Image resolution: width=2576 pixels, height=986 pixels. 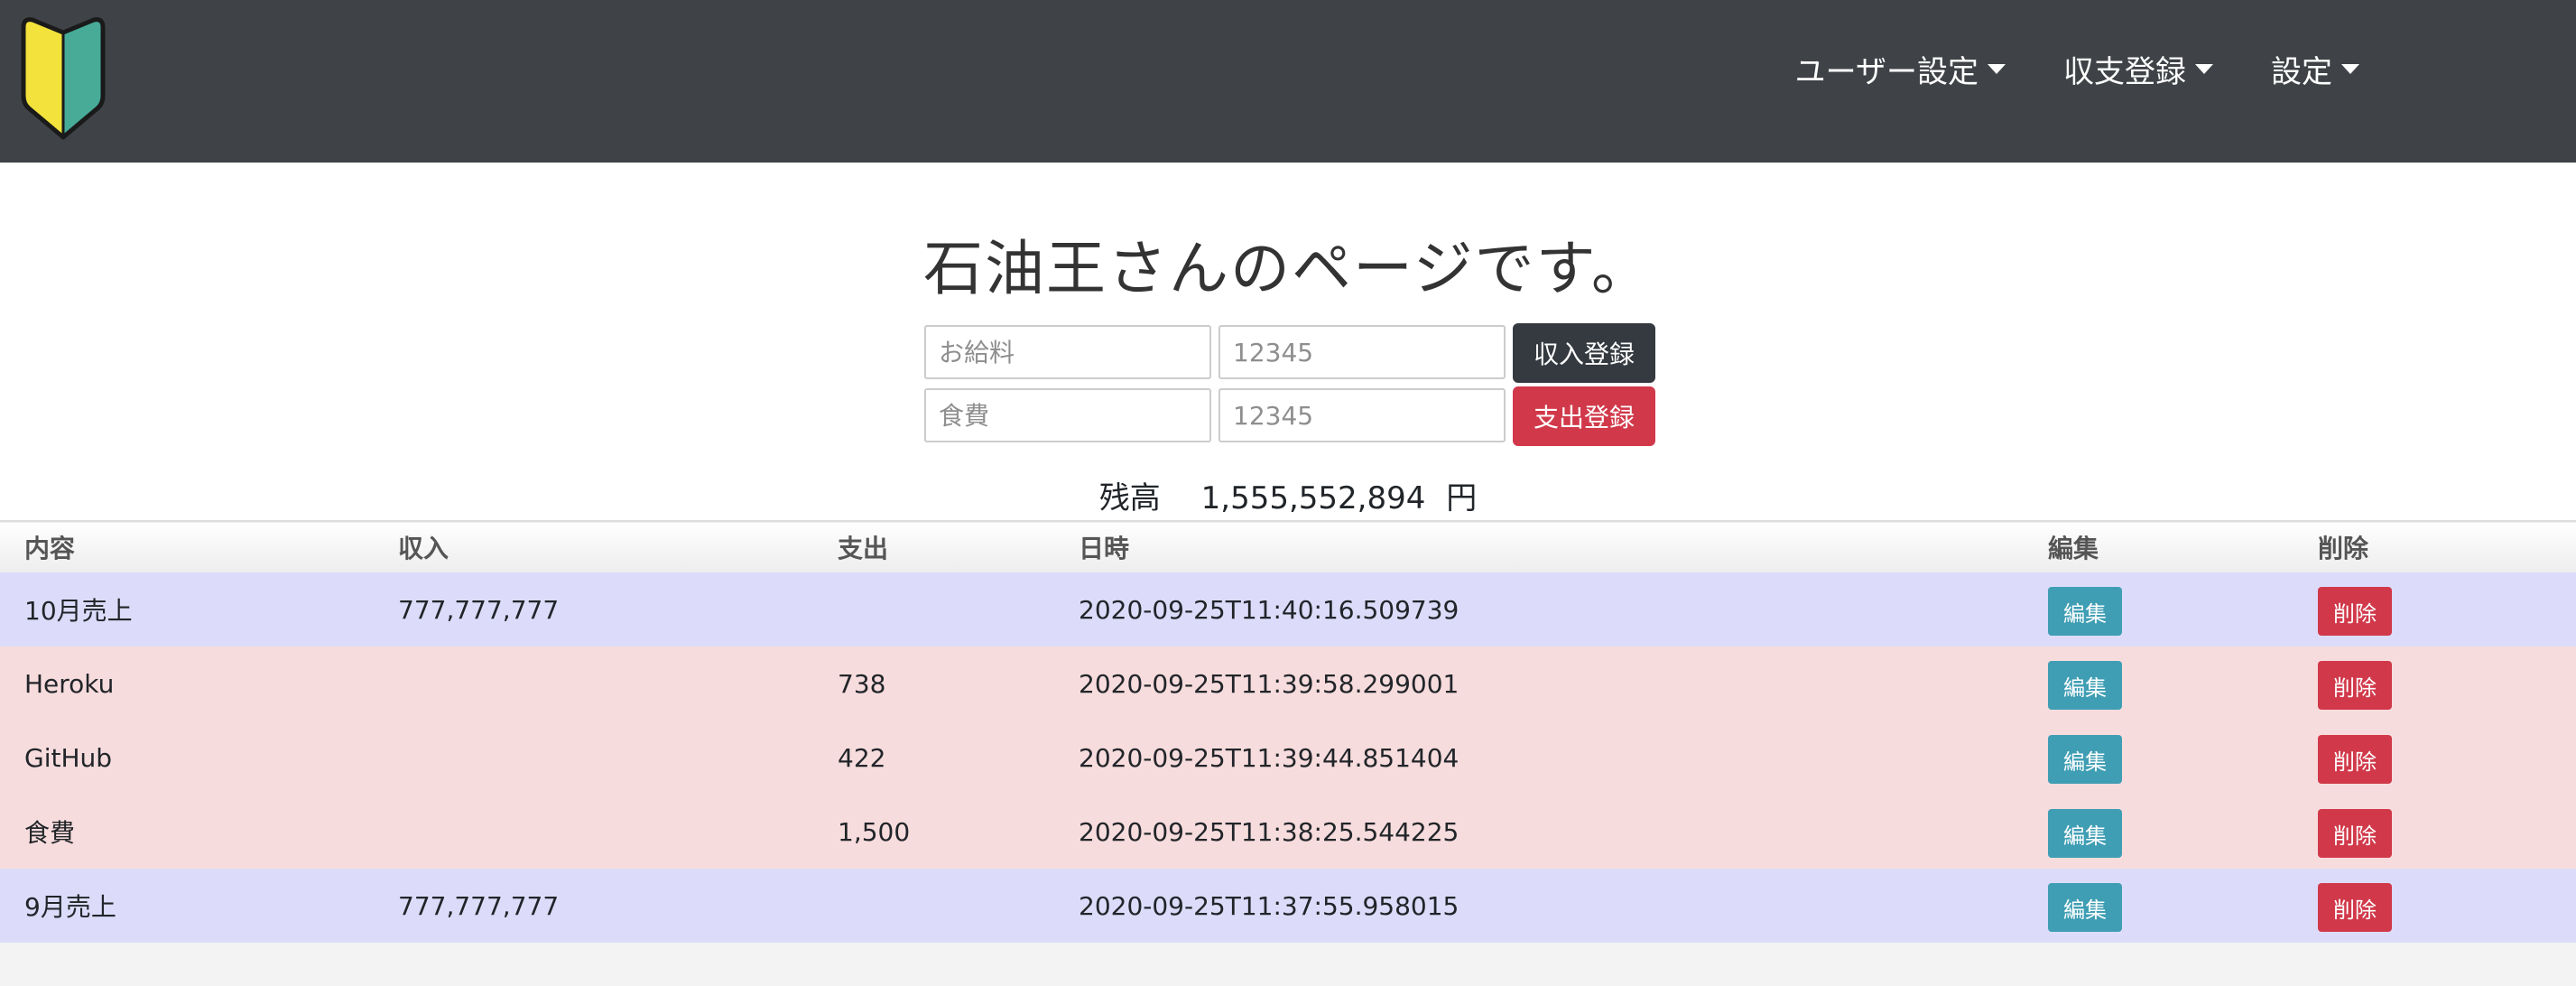 I want to click on balance-display: 残高 1,555,552,894 円, so click(x=1288, y=495).